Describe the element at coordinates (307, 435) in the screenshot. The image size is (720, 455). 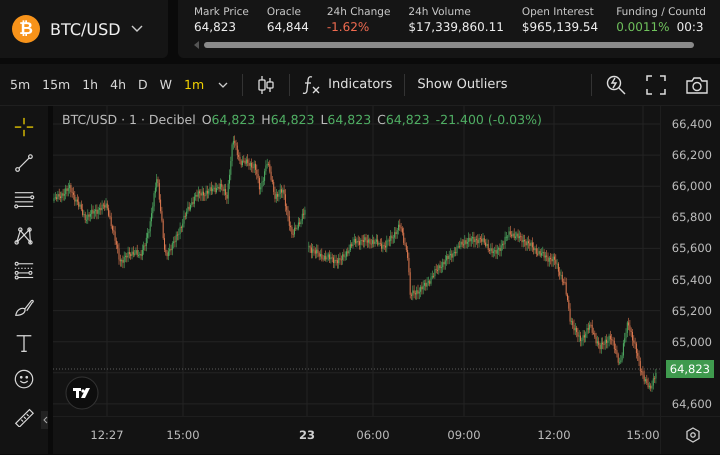
I see `time-label: 23` at that location.